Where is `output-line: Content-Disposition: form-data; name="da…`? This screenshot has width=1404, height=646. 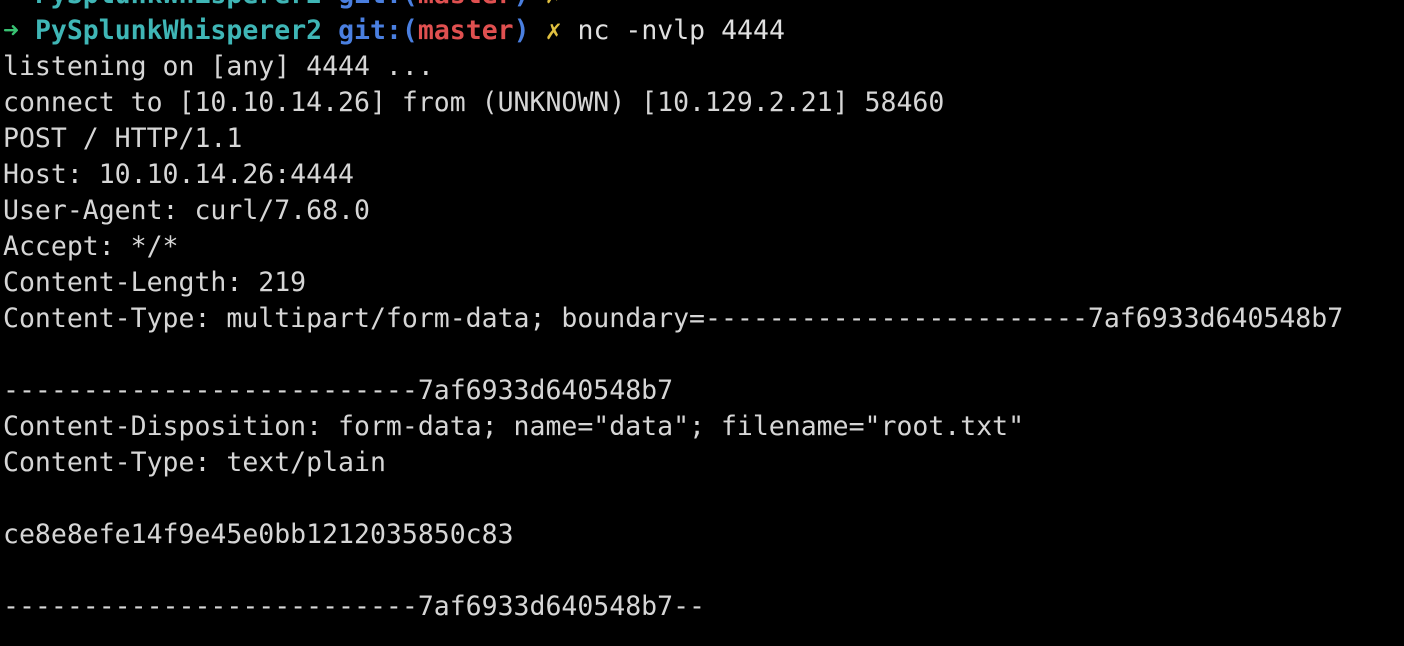 output-line: Content-Disposition: form-data; name="da… is located at coordinates (514, 426).